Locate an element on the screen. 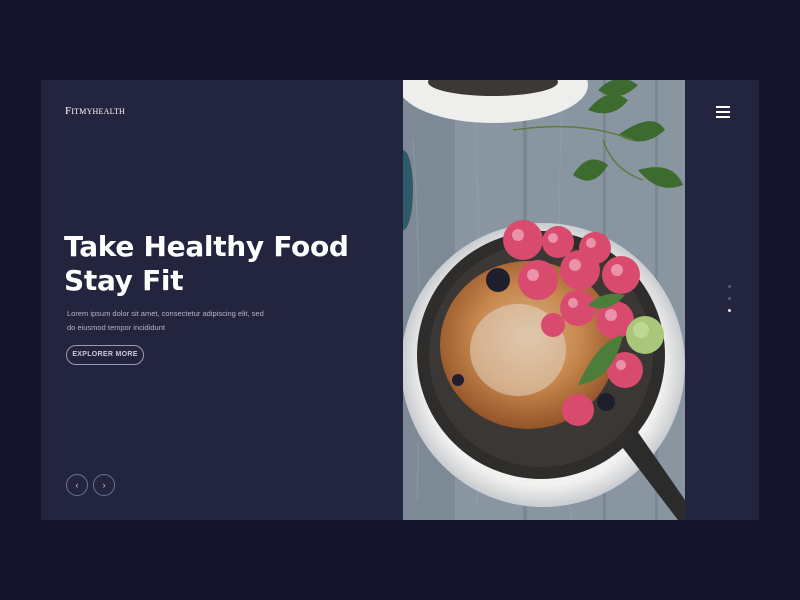 Image resolution: width=800 pixels, height=600 pixels. hamburger-menu-button is located at coordinates (724, 112).